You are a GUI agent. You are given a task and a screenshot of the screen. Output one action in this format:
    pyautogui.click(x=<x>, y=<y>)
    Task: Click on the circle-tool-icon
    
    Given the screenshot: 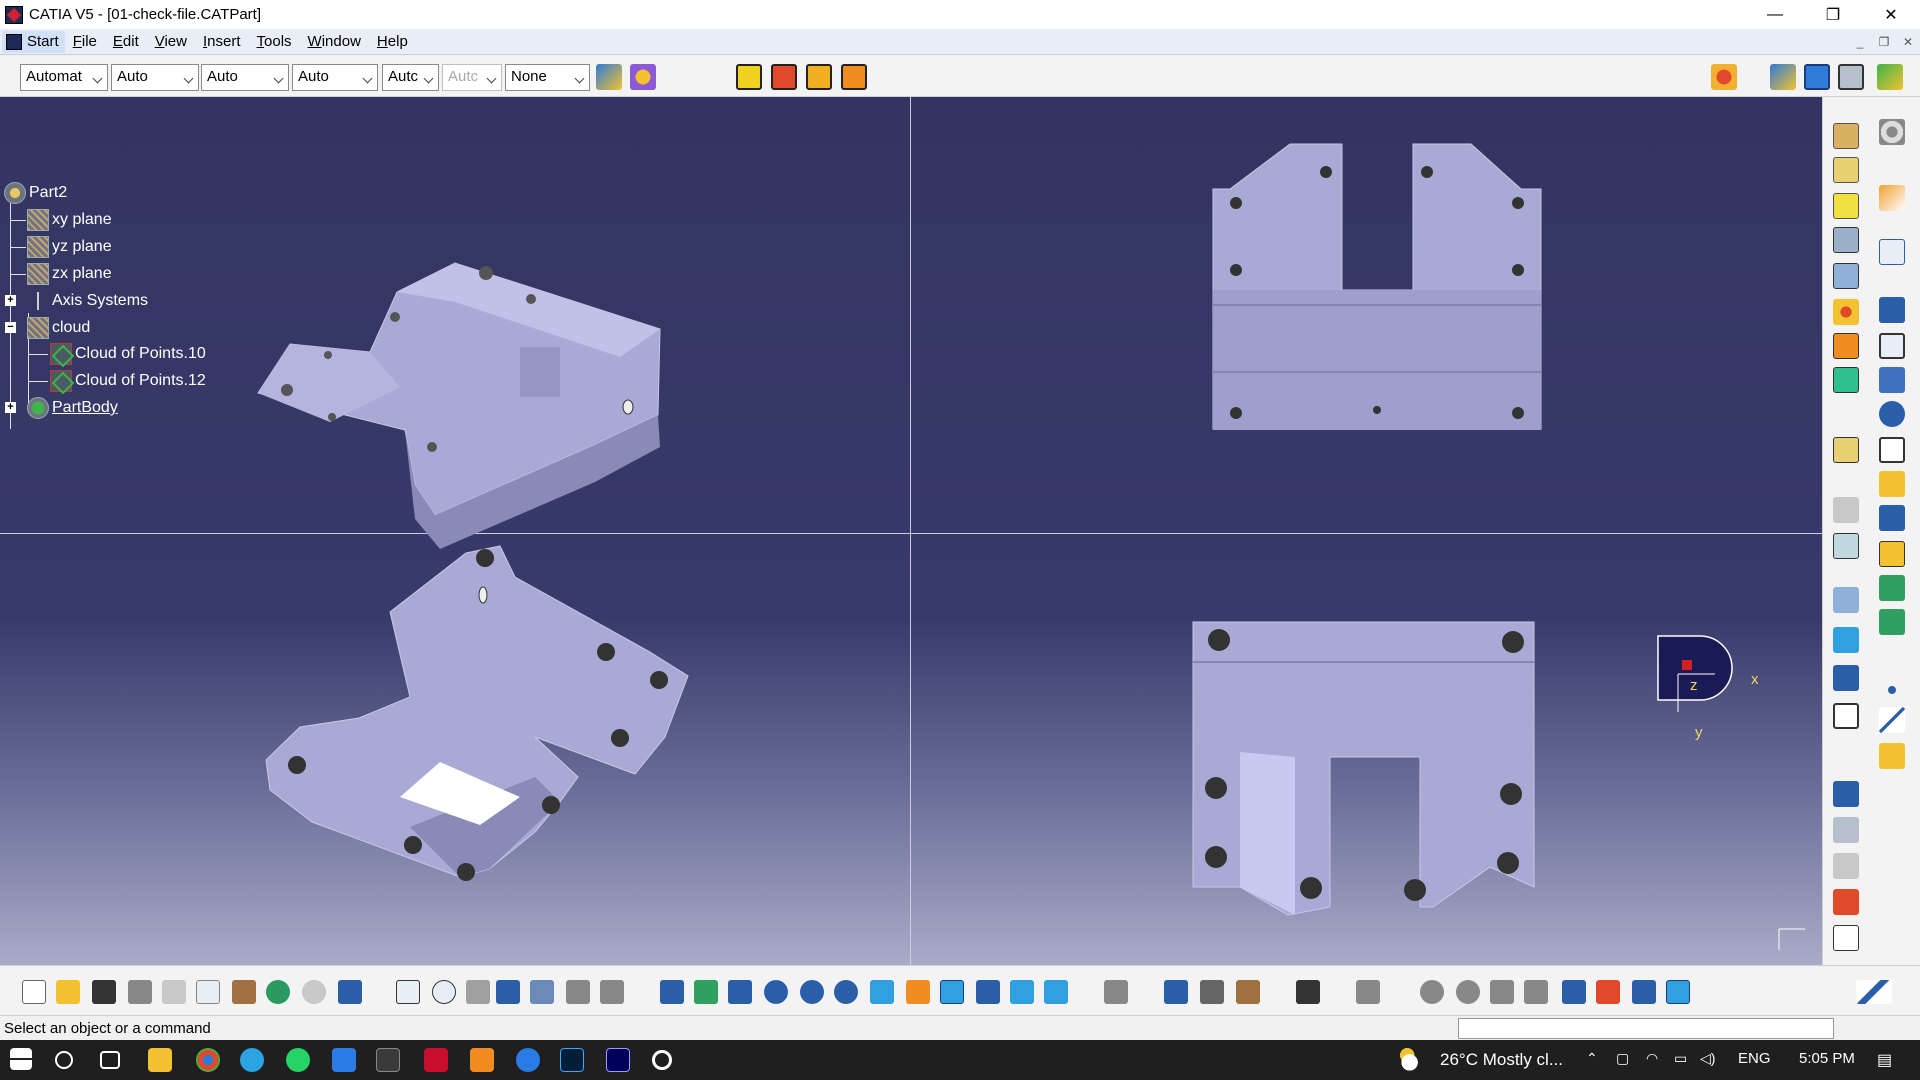 What is the action you would take?
    pyautogui.click(x=1892, y=380)
    